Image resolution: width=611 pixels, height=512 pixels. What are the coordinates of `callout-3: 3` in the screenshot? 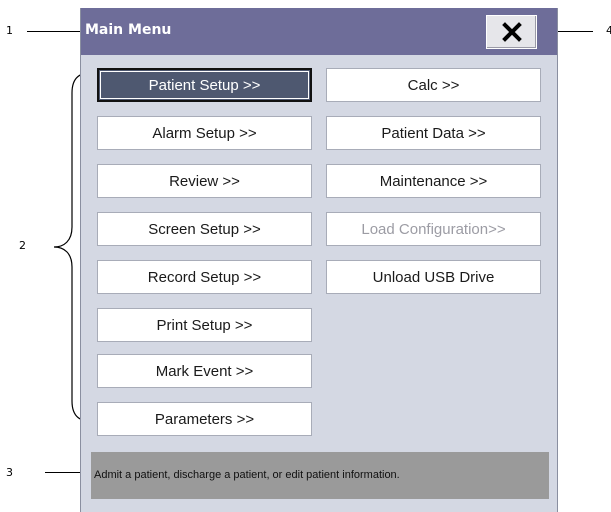 It's located at (9, 472).